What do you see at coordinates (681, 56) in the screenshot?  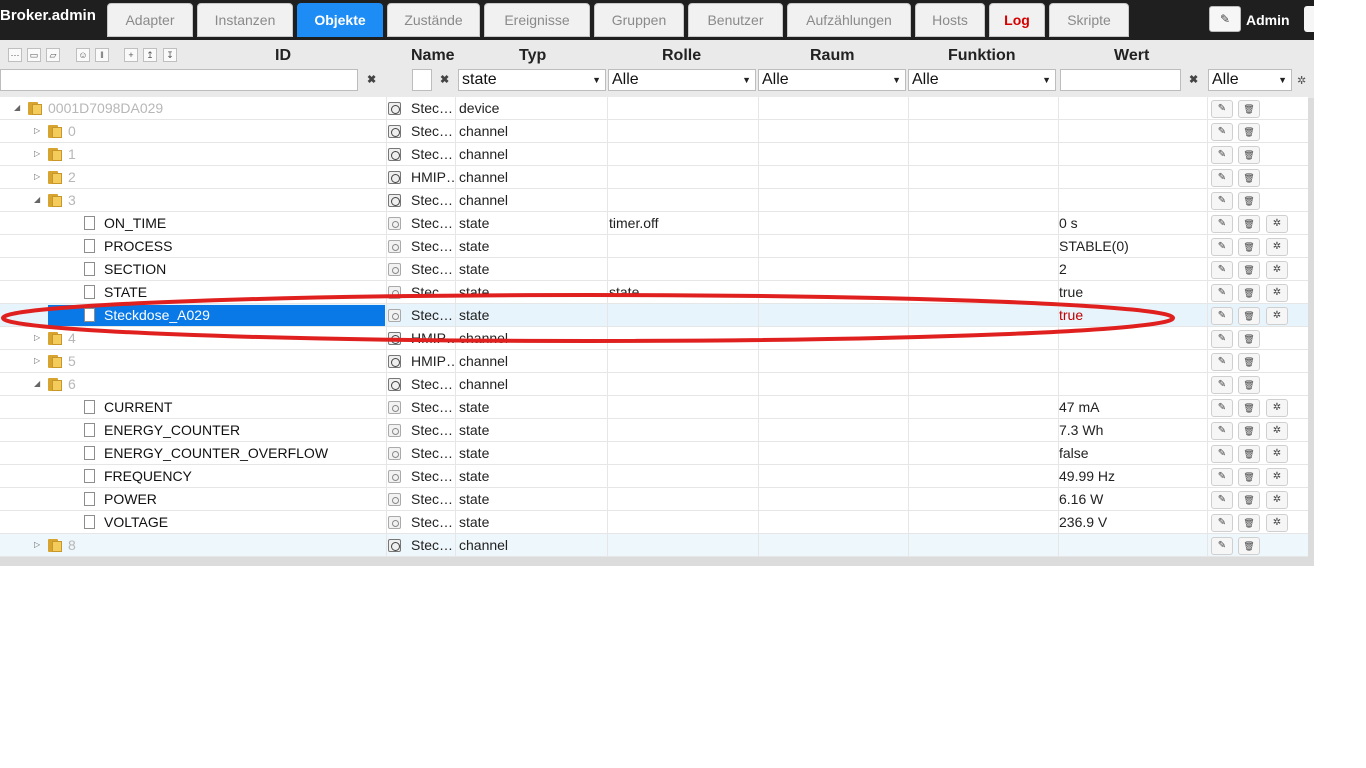 I see `column-header-rolle: Rolle` at bounding box center [681, 56].